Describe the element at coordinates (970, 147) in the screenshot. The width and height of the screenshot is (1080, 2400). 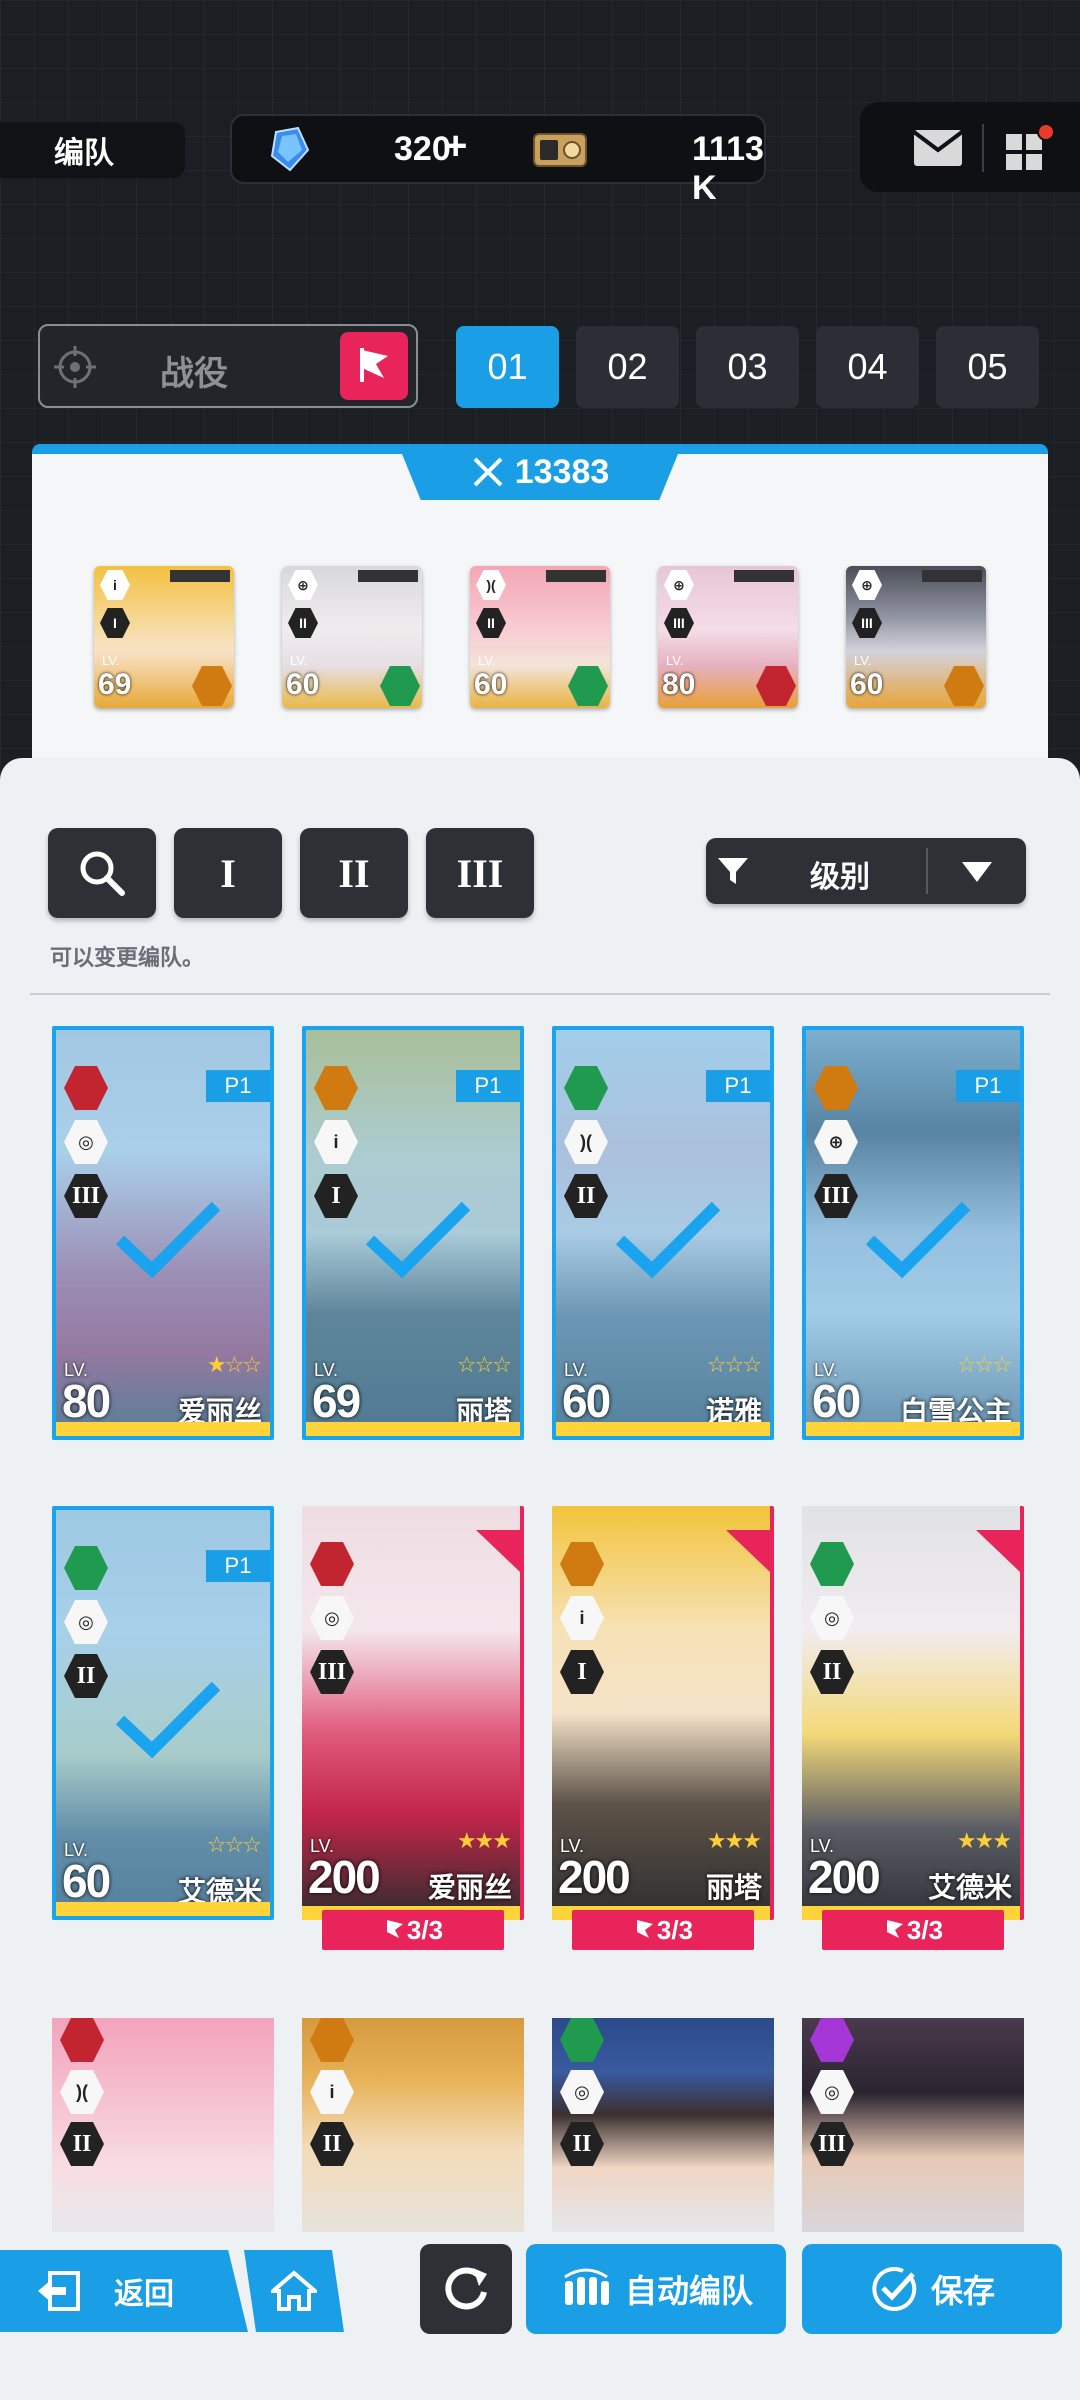
I see `top-right-menu` at that location.